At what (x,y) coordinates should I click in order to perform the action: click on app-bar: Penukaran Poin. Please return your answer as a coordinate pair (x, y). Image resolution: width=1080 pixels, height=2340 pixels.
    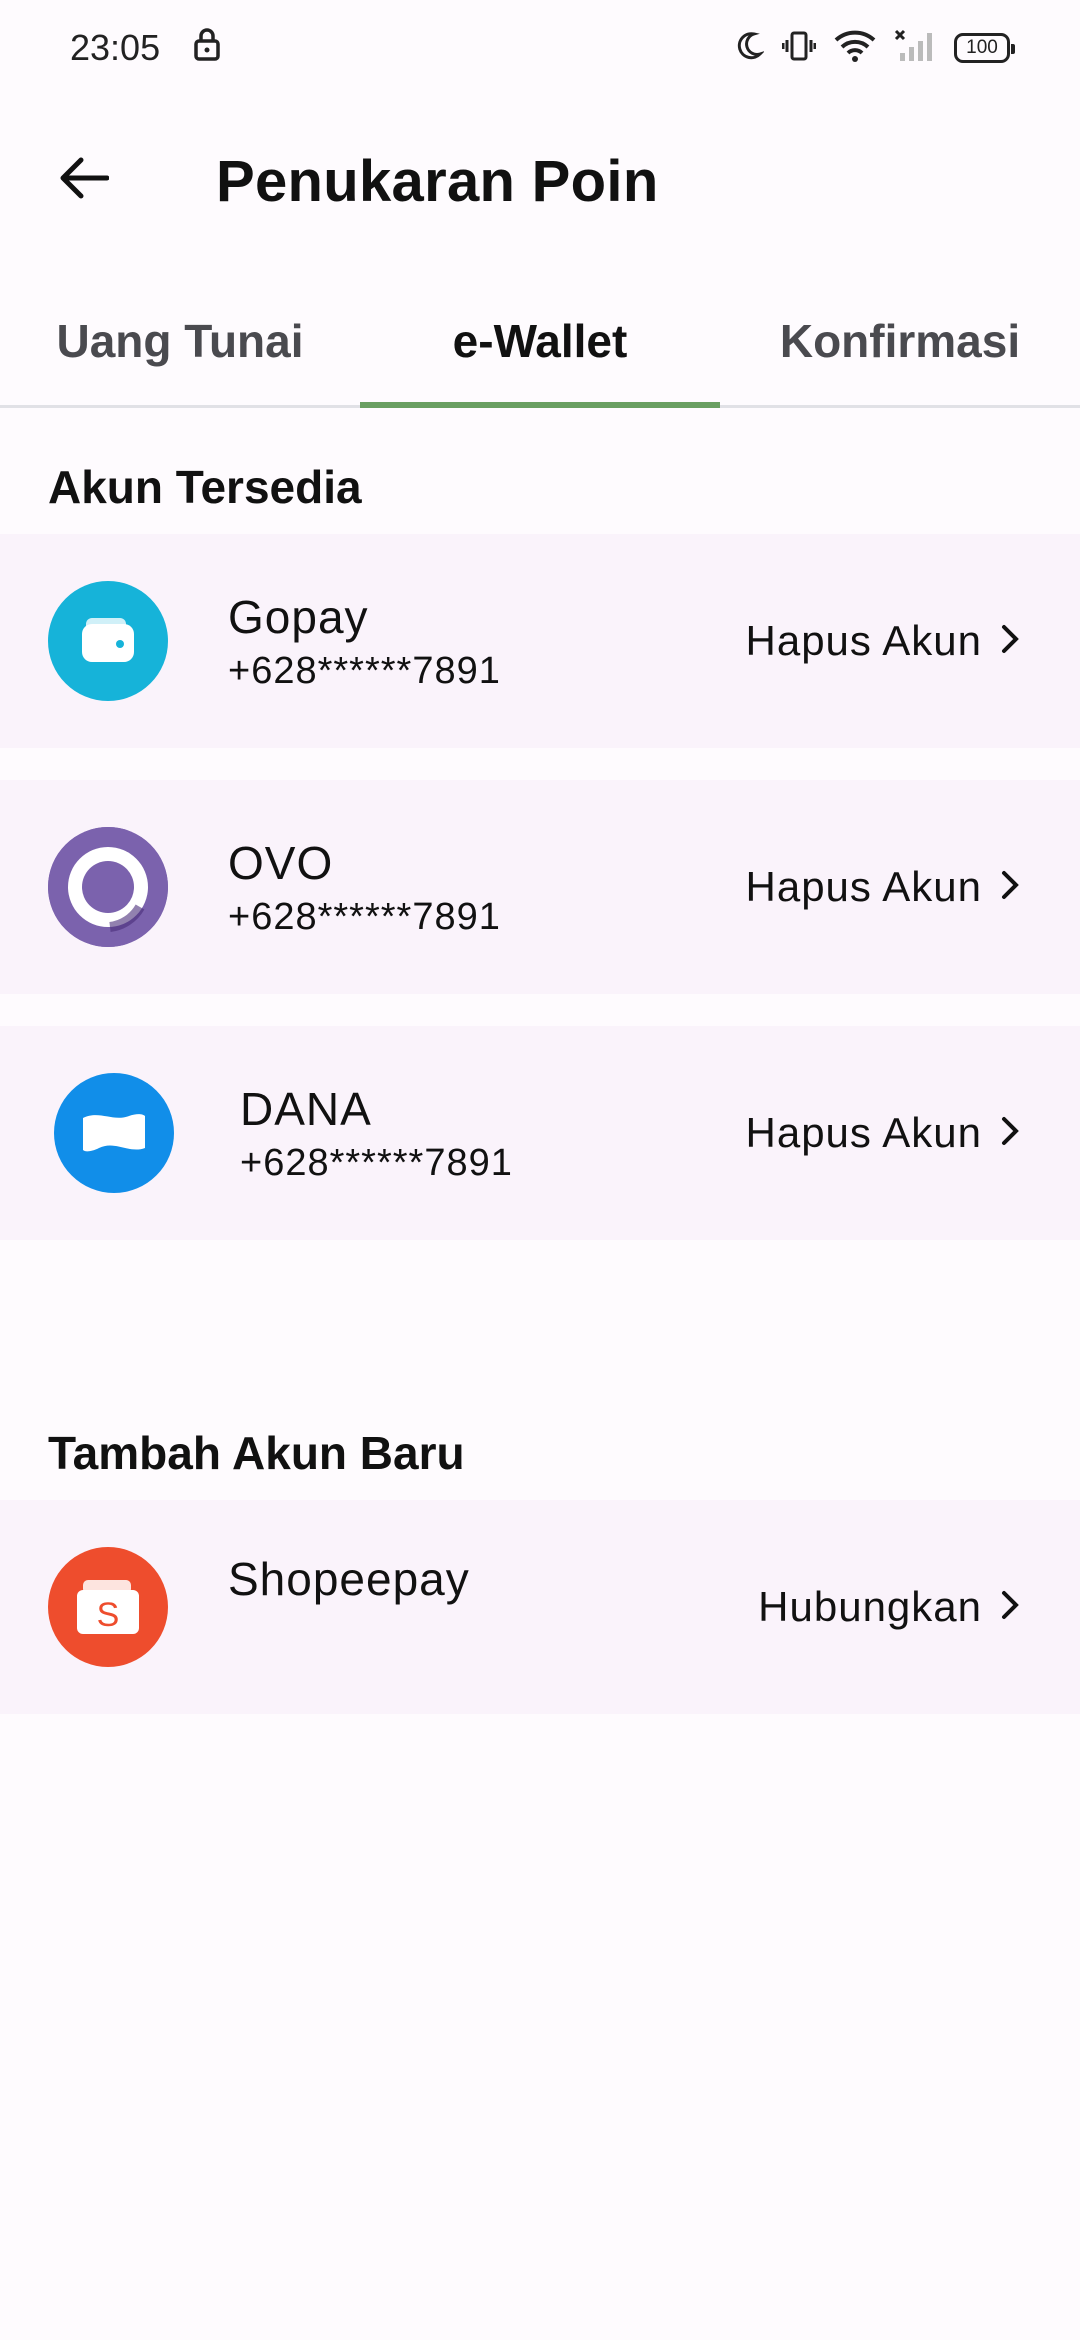
    Looking at the image, I should click on (540, 180).